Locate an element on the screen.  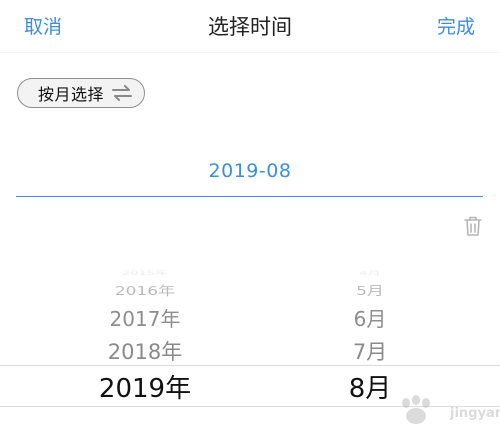
selection-line-top is located at coordinates (250, 365).